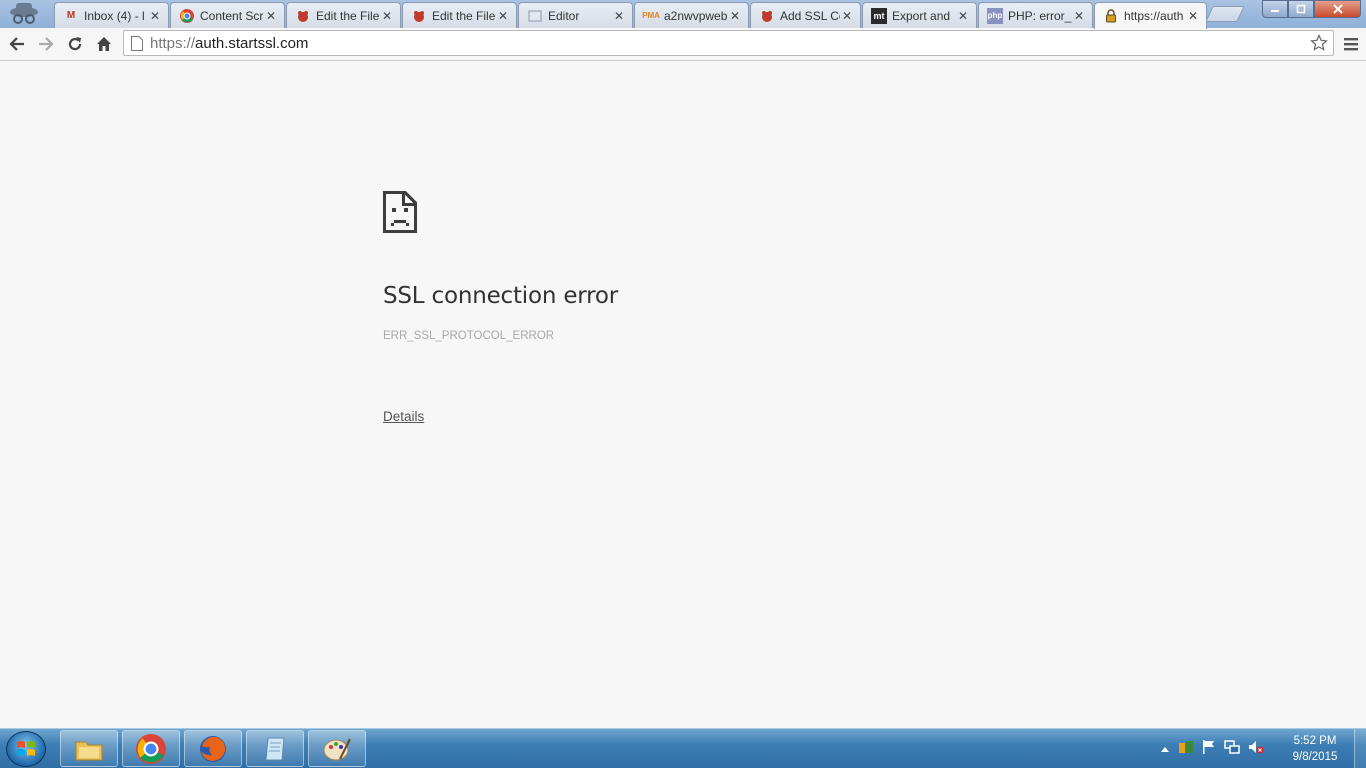  I want to click on notepad-icon, so click(275, 748).